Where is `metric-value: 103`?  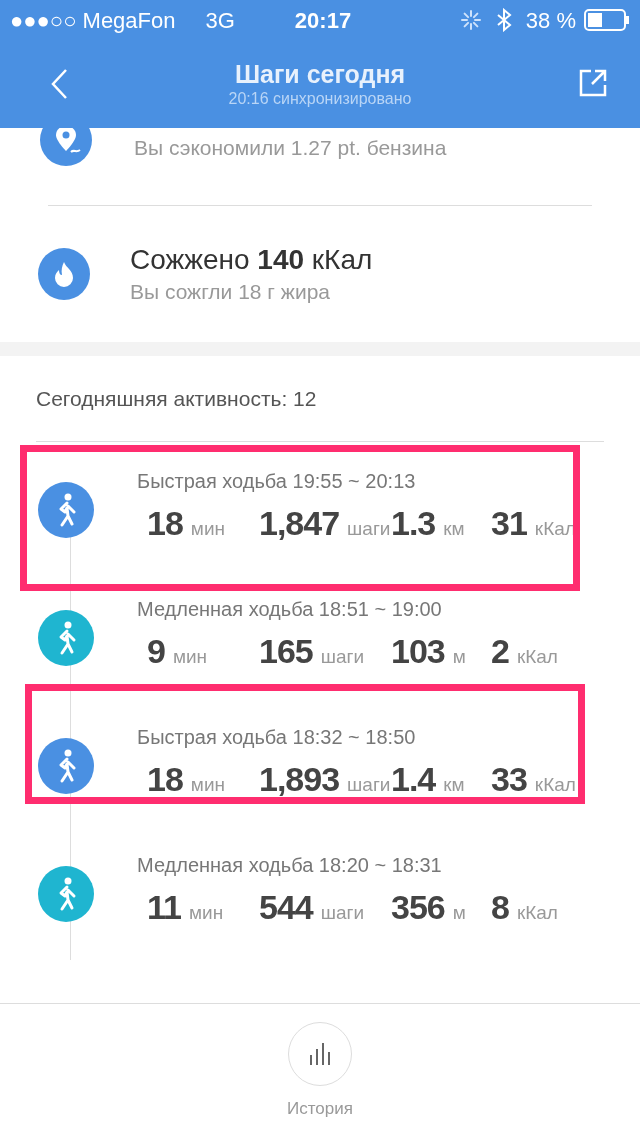 metric-value: 103 is located at coordinates (418, 651).